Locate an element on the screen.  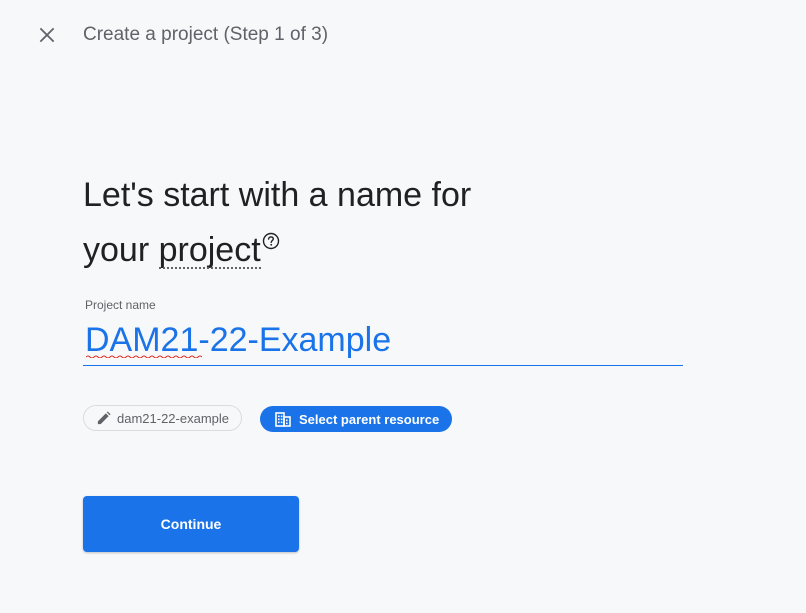
project-id-chip: dam21-22-example is located at coordinates (163, 418).